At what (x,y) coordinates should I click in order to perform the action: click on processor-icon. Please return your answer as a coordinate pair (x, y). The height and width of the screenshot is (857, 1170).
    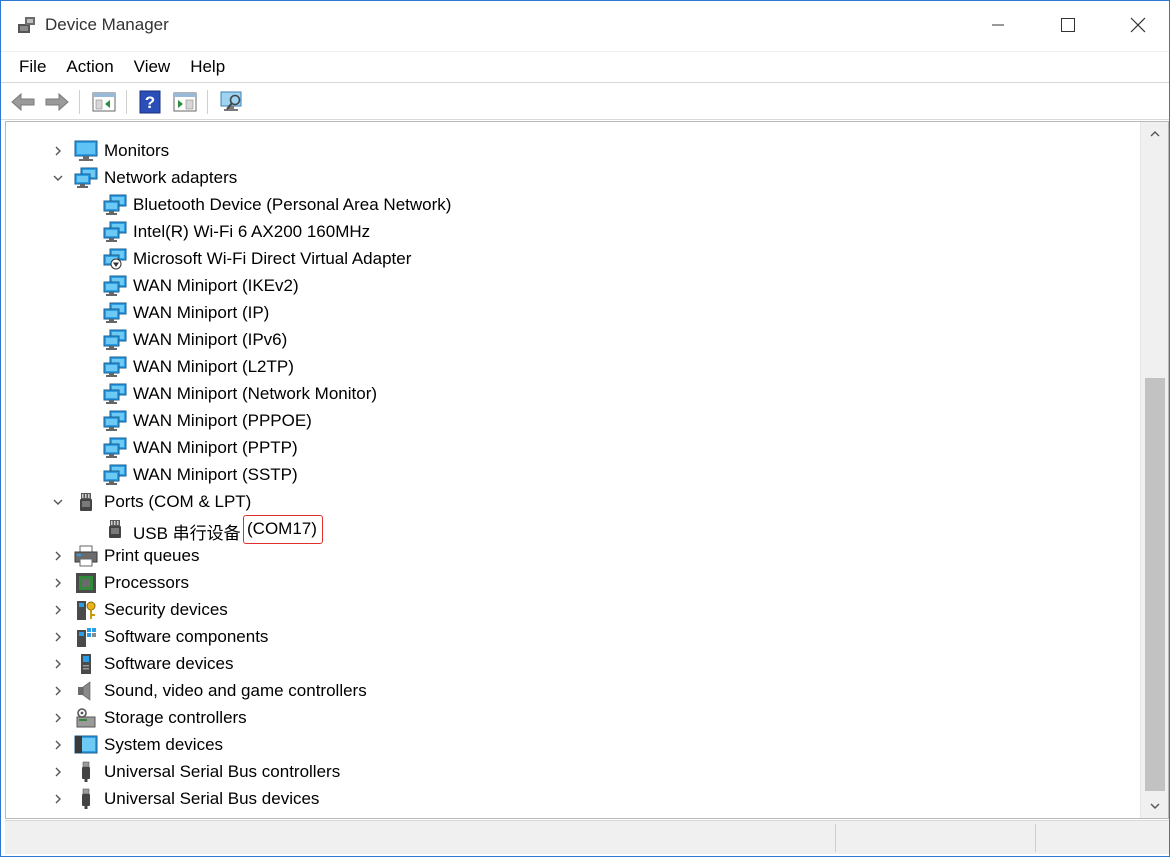
    Looking at the image, I should click on (86, 583).